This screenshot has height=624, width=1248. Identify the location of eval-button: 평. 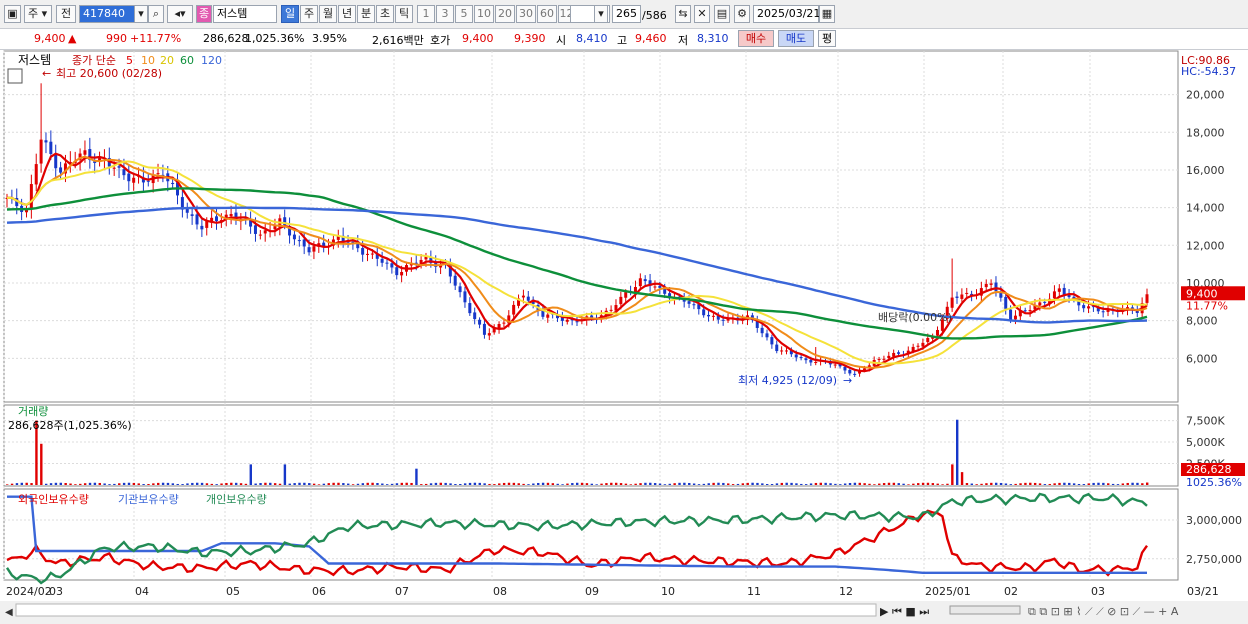
(827, 38).